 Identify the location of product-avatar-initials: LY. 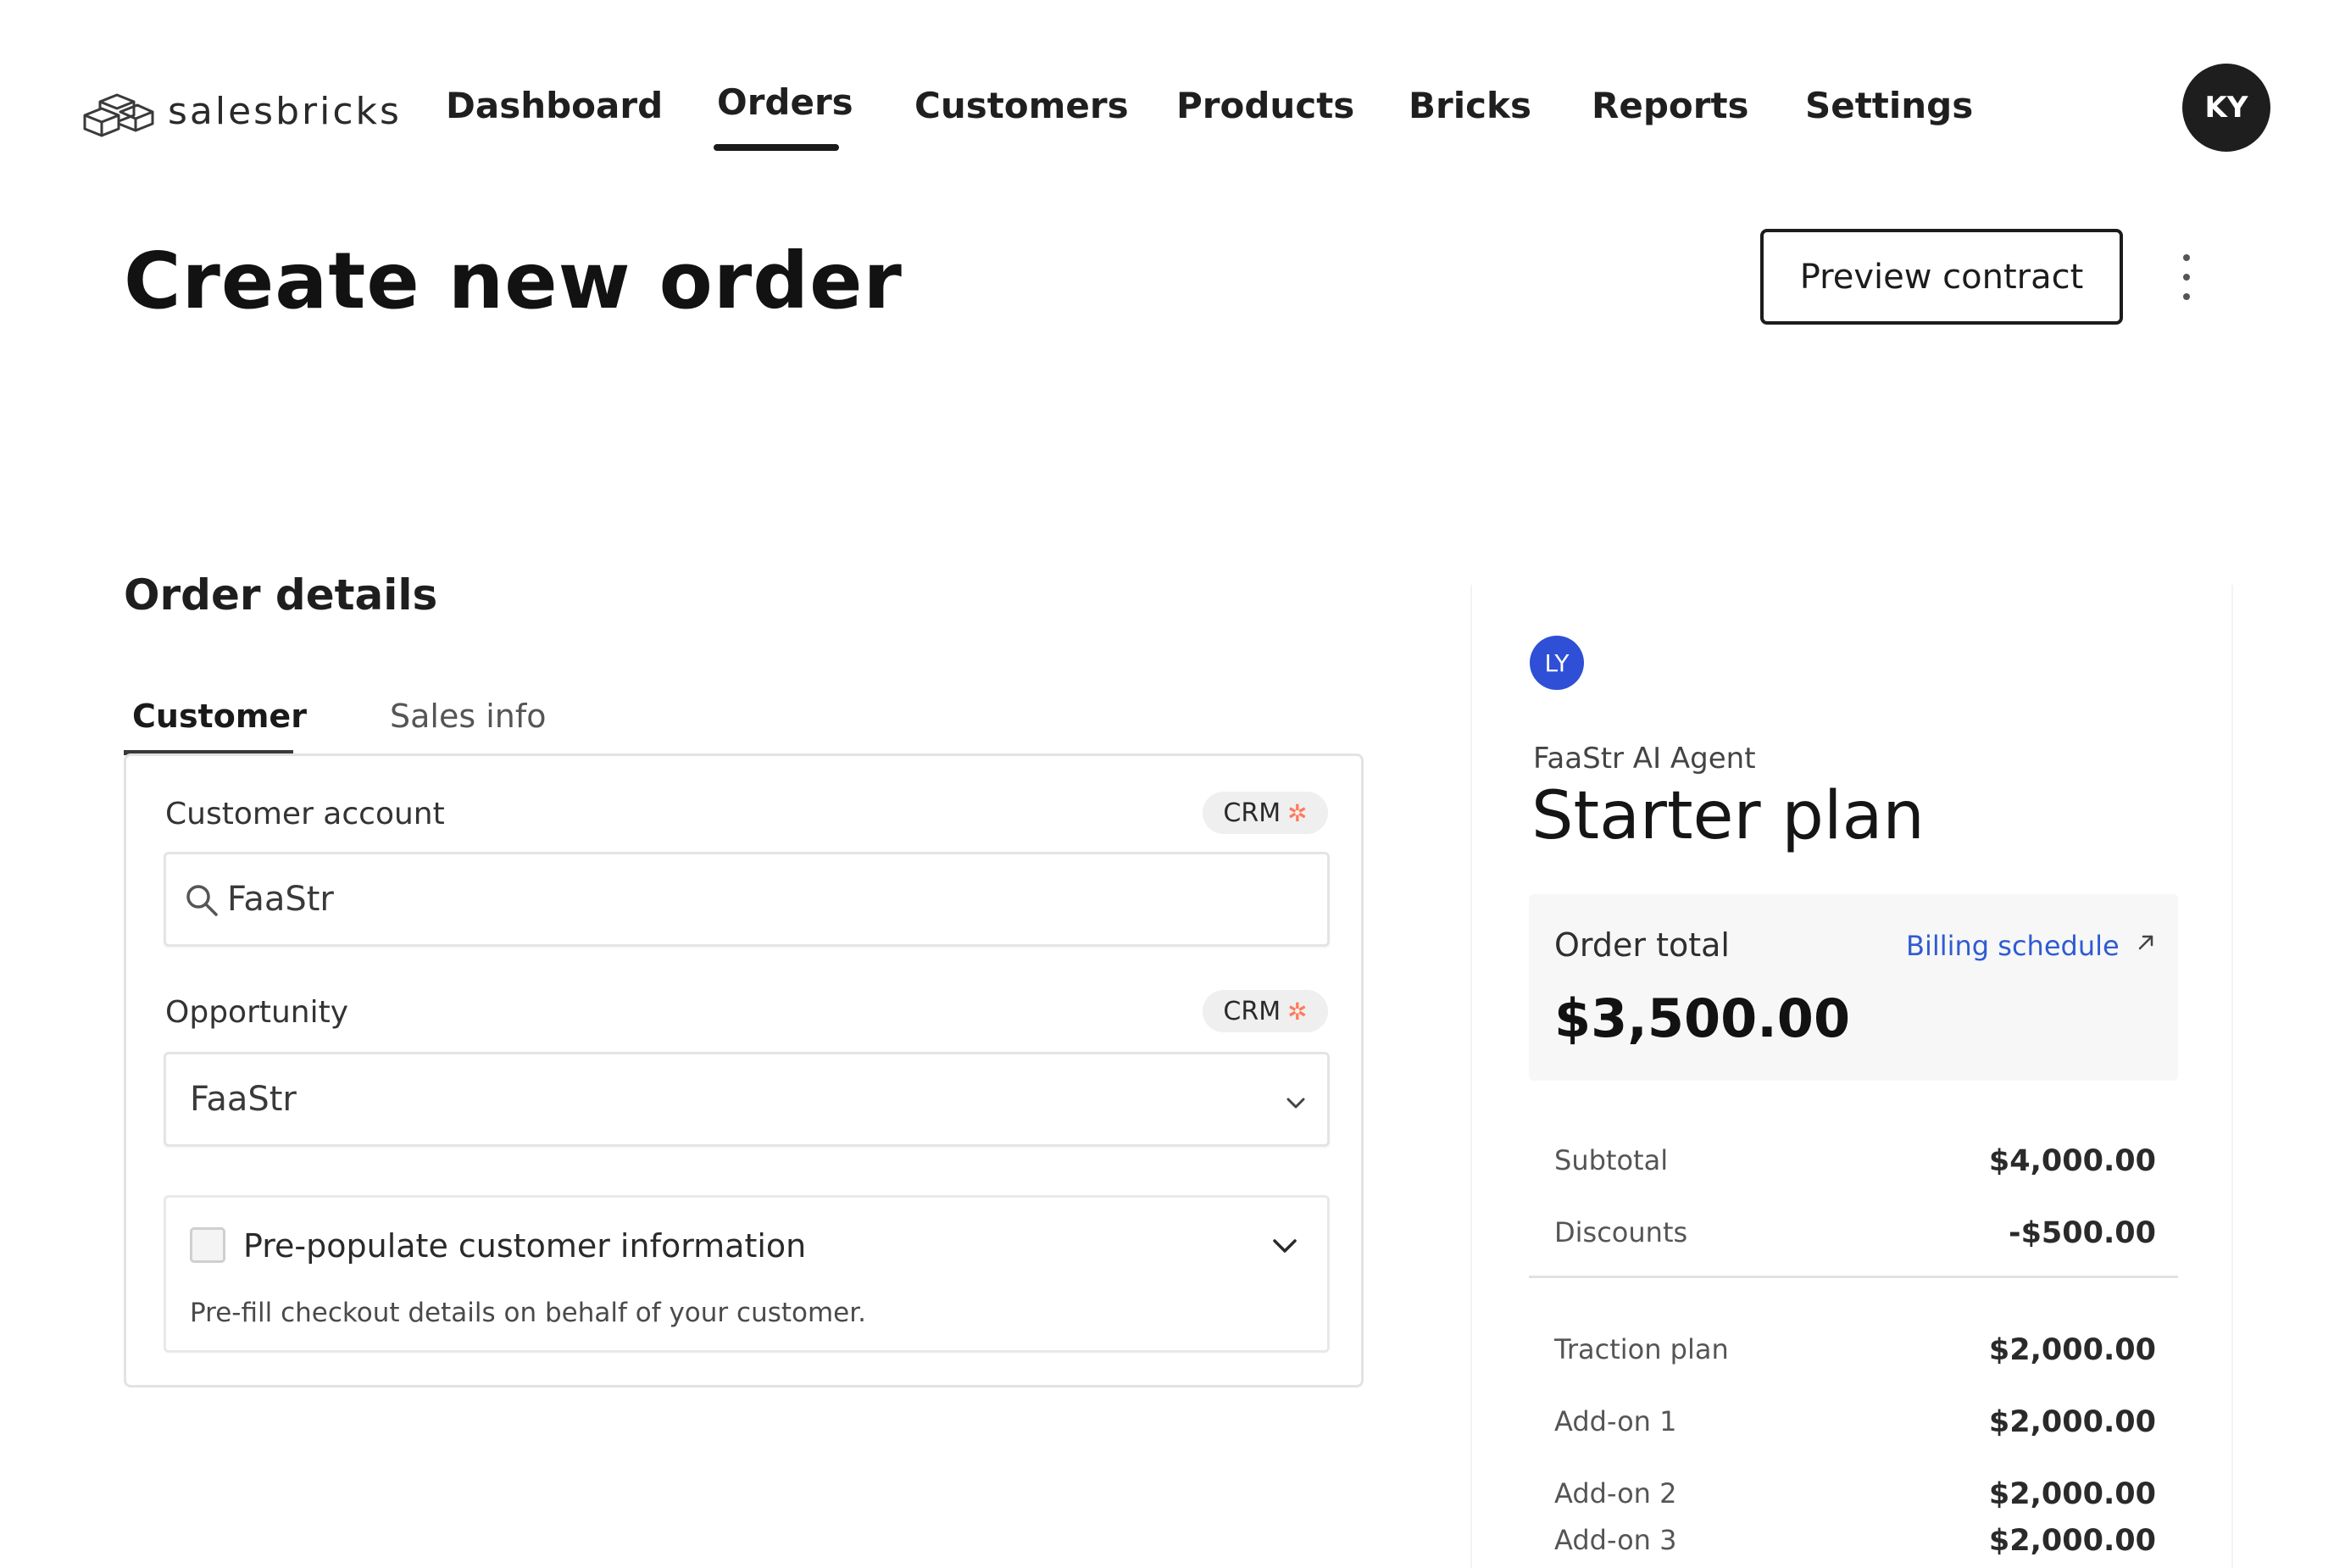
(1557, 662).